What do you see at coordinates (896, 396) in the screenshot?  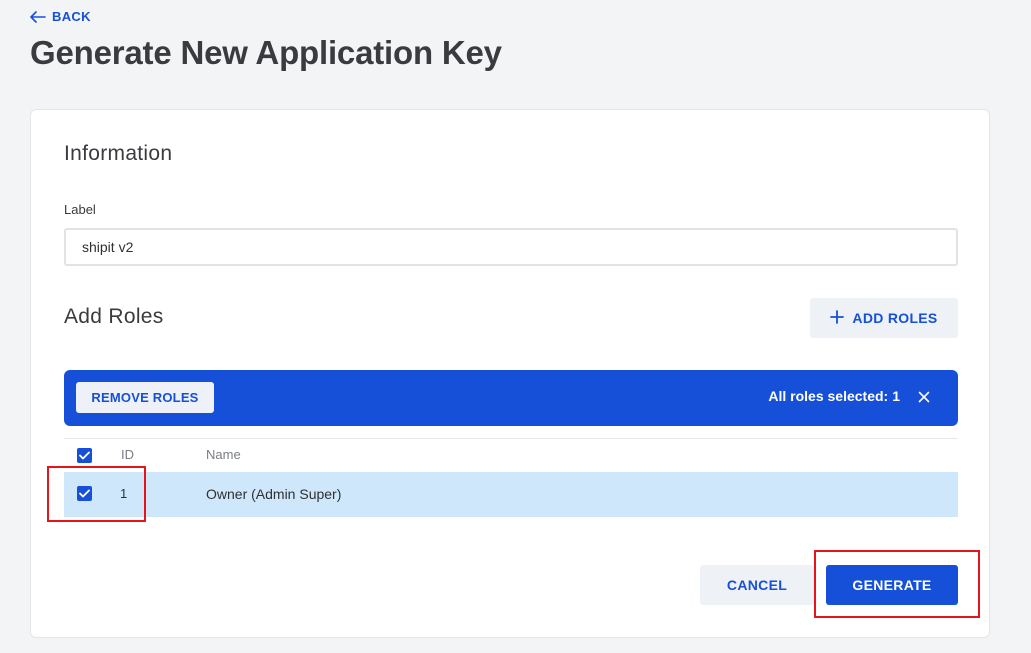 I see `selected-count: 1` at bounding box center [896, 396].